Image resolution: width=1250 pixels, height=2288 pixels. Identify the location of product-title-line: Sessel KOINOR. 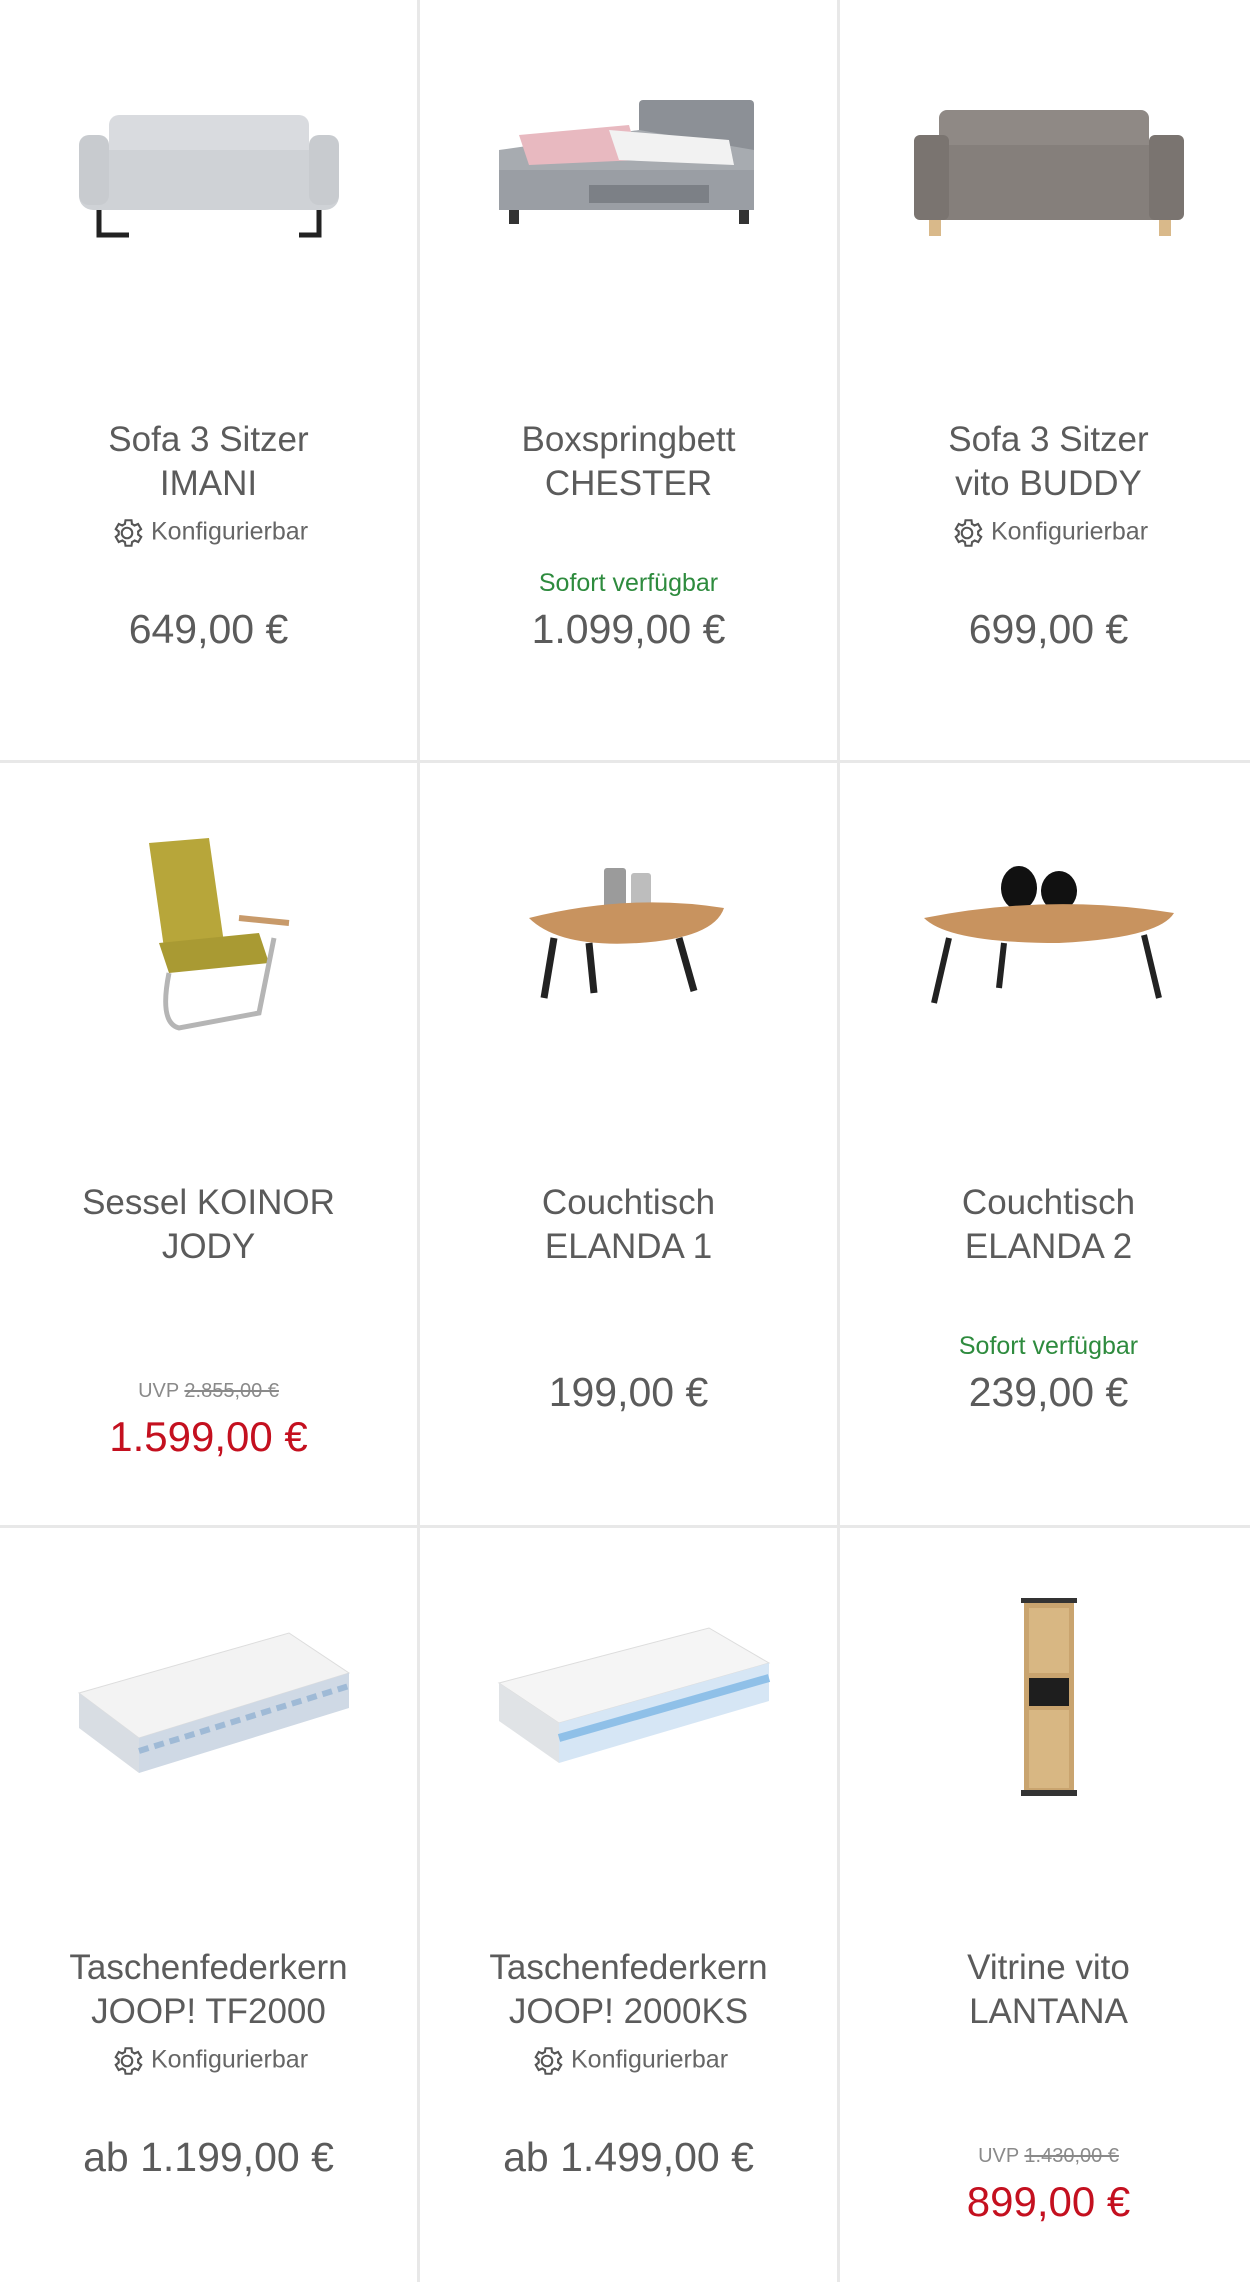
(208, 1202).